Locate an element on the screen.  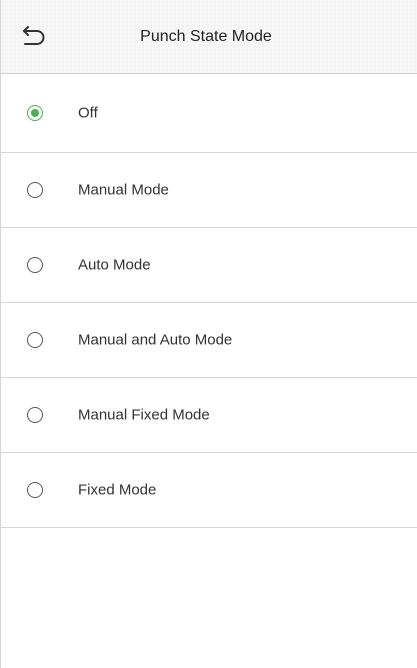
option-label: Manual Mode is located at coordinates (123, 190).